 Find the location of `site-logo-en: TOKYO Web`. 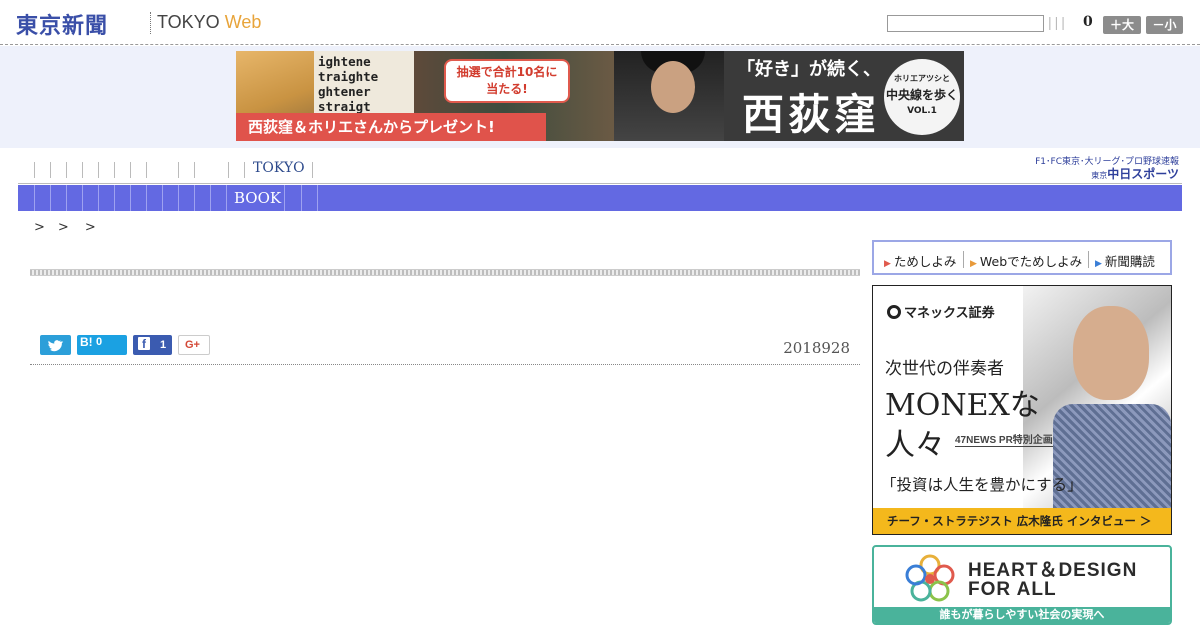

site-logo-en: TOKYO Web is located at coordinates (209, 22).